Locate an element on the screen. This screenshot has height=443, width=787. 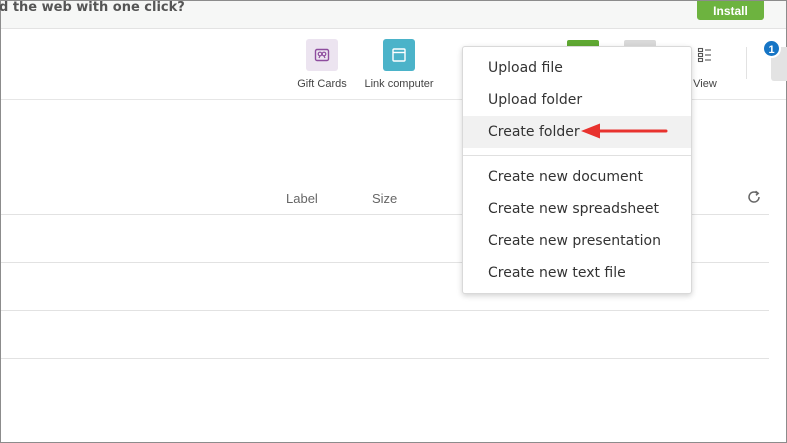
table-row is located at coordinates (385, 335).